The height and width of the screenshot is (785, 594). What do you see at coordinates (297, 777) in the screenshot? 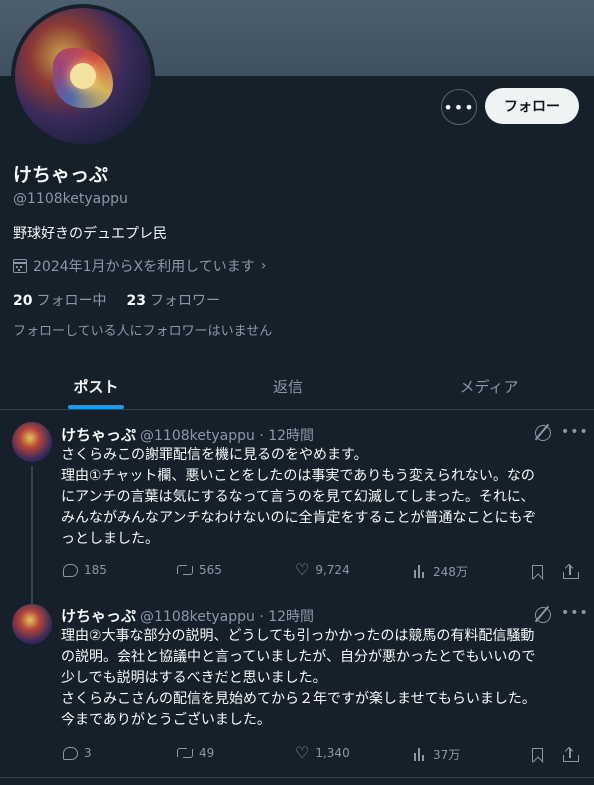
I see `post-divider` at bounding box center [297, 777].